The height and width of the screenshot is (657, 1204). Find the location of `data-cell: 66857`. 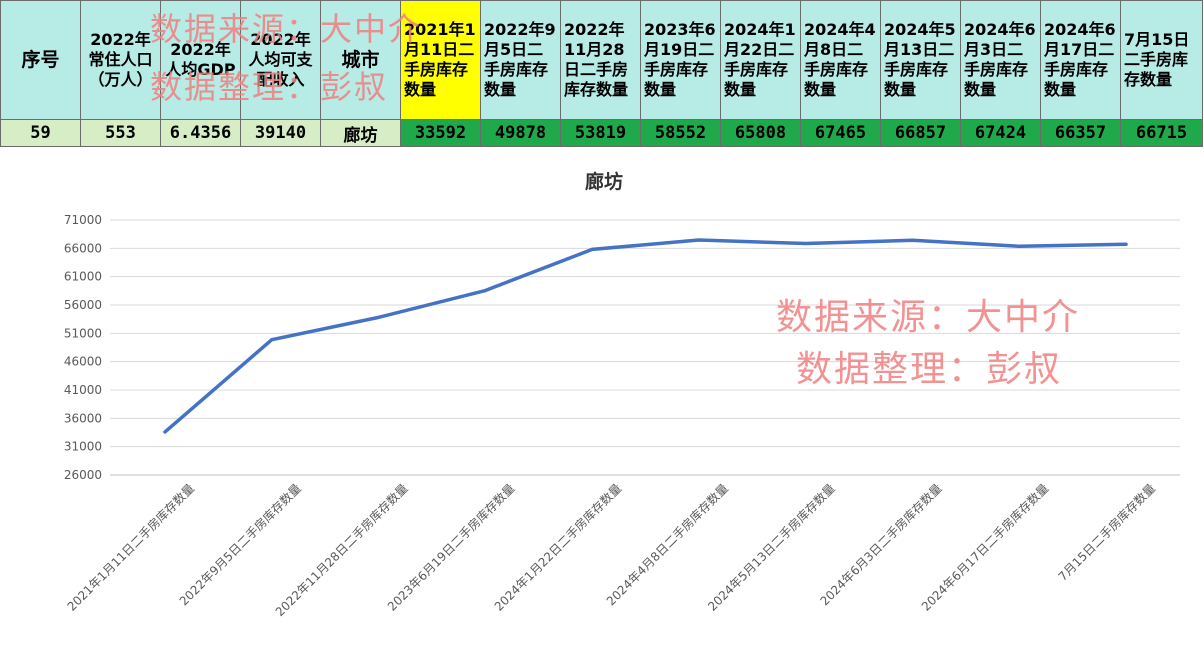

data-cell: 66857 is located at coordinates (920, 133).